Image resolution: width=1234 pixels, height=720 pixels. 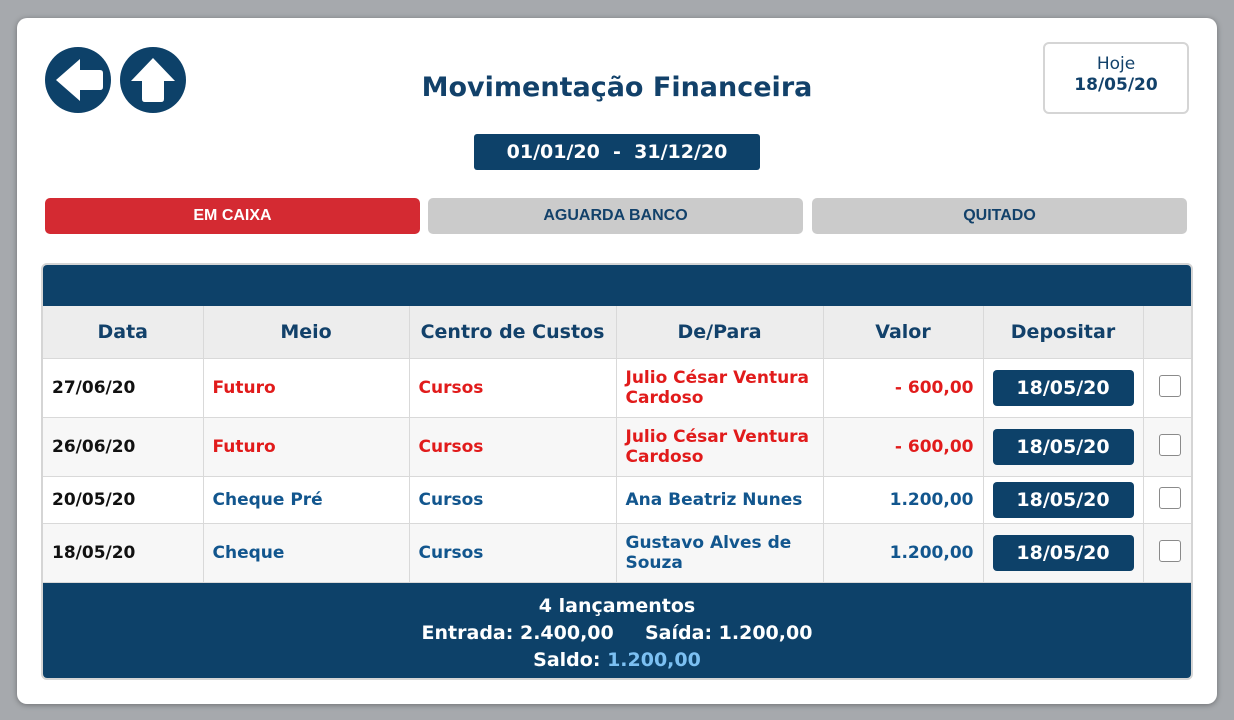 I want to click on entrada-label: Entrada:, so click(x=467, y=633).